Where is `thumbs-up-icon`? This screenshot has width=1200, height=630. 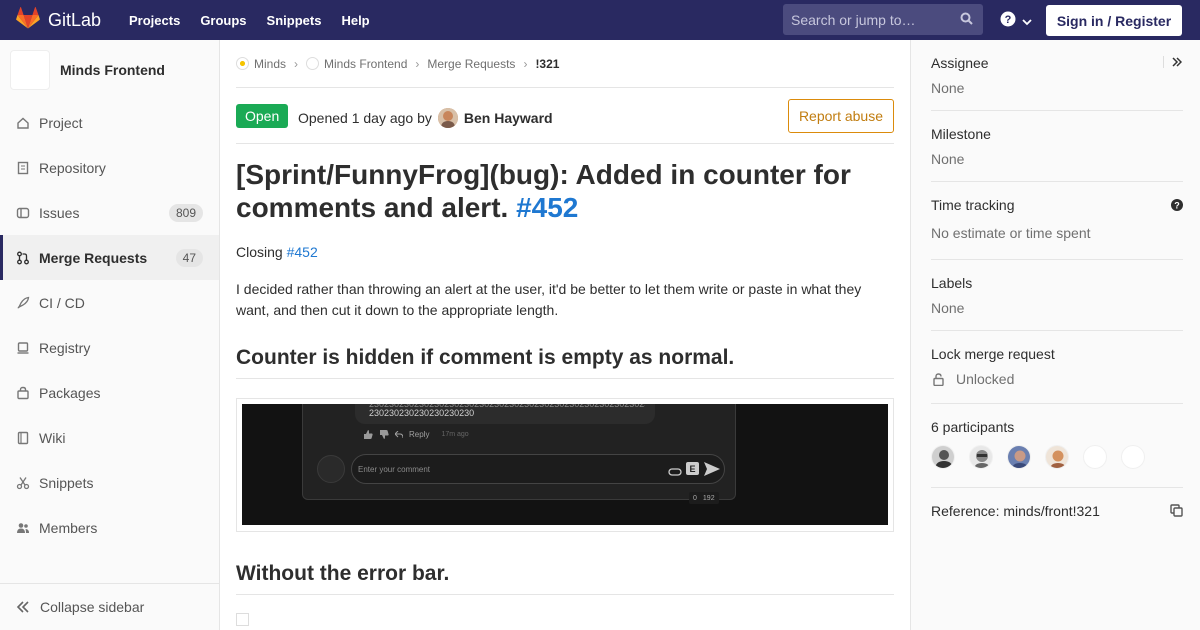 thumbs-up-icon is located at coordinates (368, 434).